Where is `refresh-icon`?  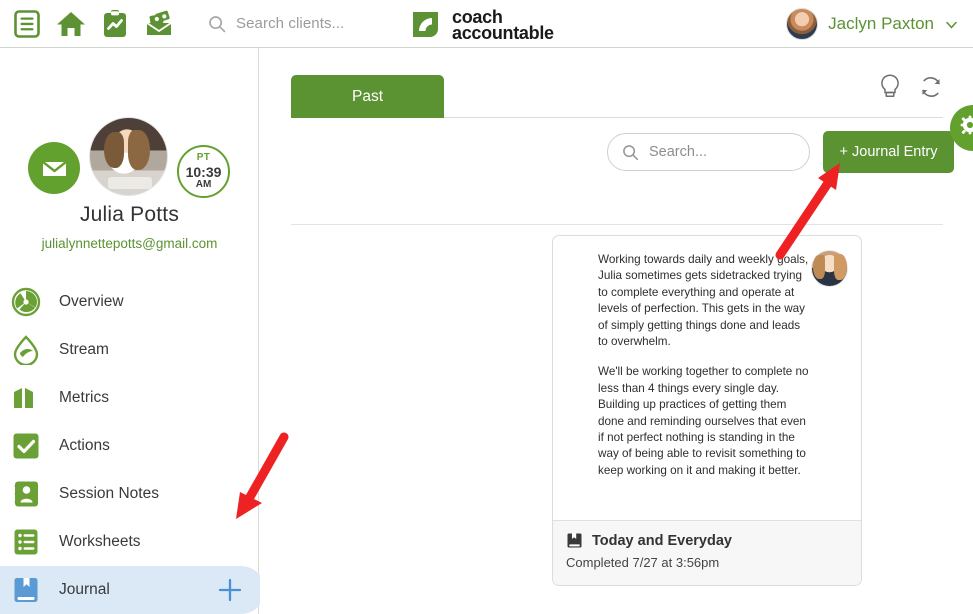 refresh-icon is located at coordinates (931, 87).